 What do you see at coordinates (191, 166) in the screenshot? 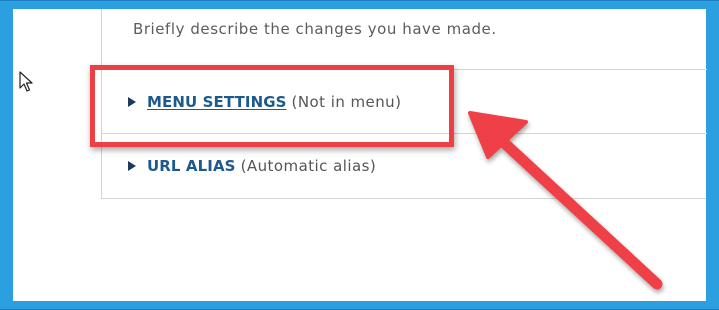
I see `url-alias-title: URL ALIAS` at bounding box center [191, 166].